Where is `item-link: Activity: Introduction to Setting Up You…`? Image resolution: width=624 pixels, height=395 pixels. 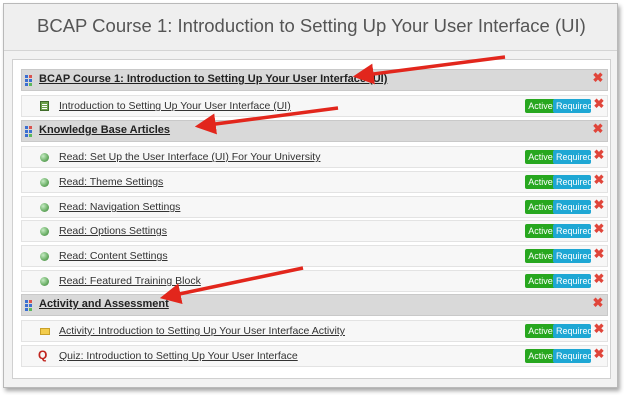
item-link: Activity: Introduction to Setting Up You… is located at coordinates (202, 331).